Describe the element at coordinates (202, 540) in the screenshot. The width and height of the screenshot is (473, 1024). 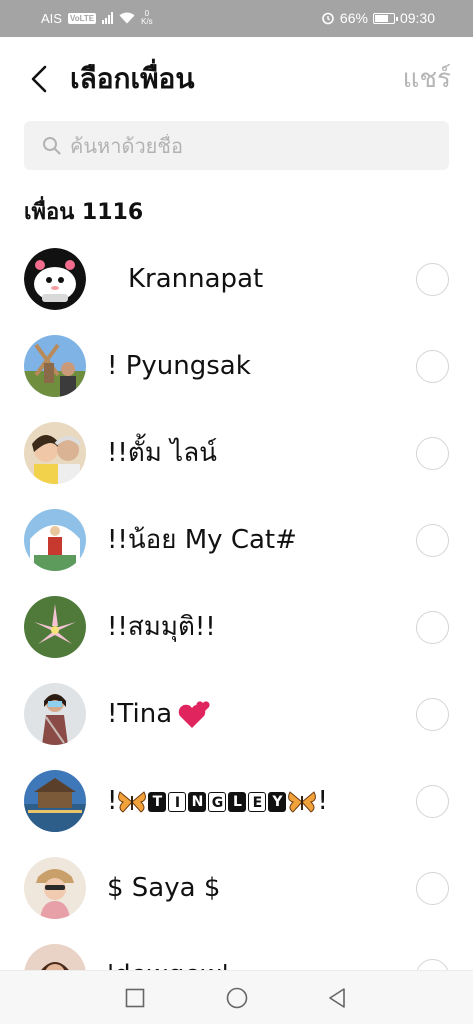
I see `friend-name: !!น้อย My Cat#` at that location.